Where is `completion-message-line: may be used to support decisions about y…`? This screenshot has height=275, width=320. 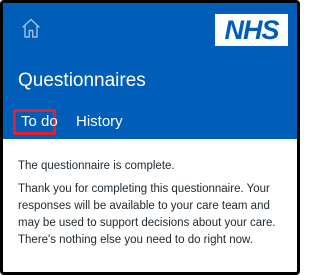 completion-message-line: may be used to support decisions about y… is located at coordinates (147, 223).